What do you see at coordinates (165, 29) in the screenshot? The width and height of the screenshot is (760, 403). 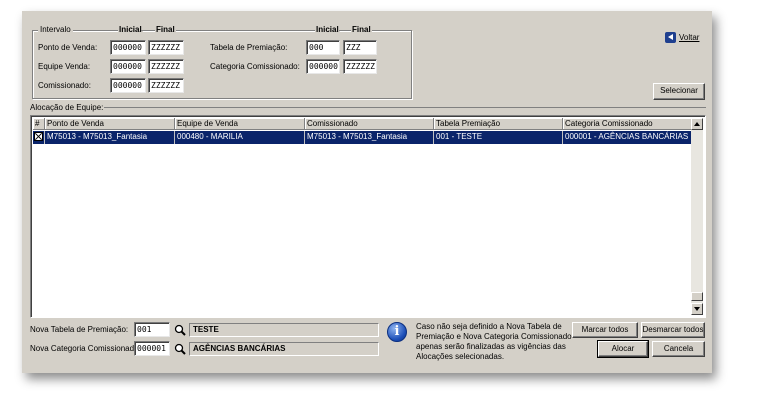 I see `header-final-left: Final` at bounding box center [165, 29].